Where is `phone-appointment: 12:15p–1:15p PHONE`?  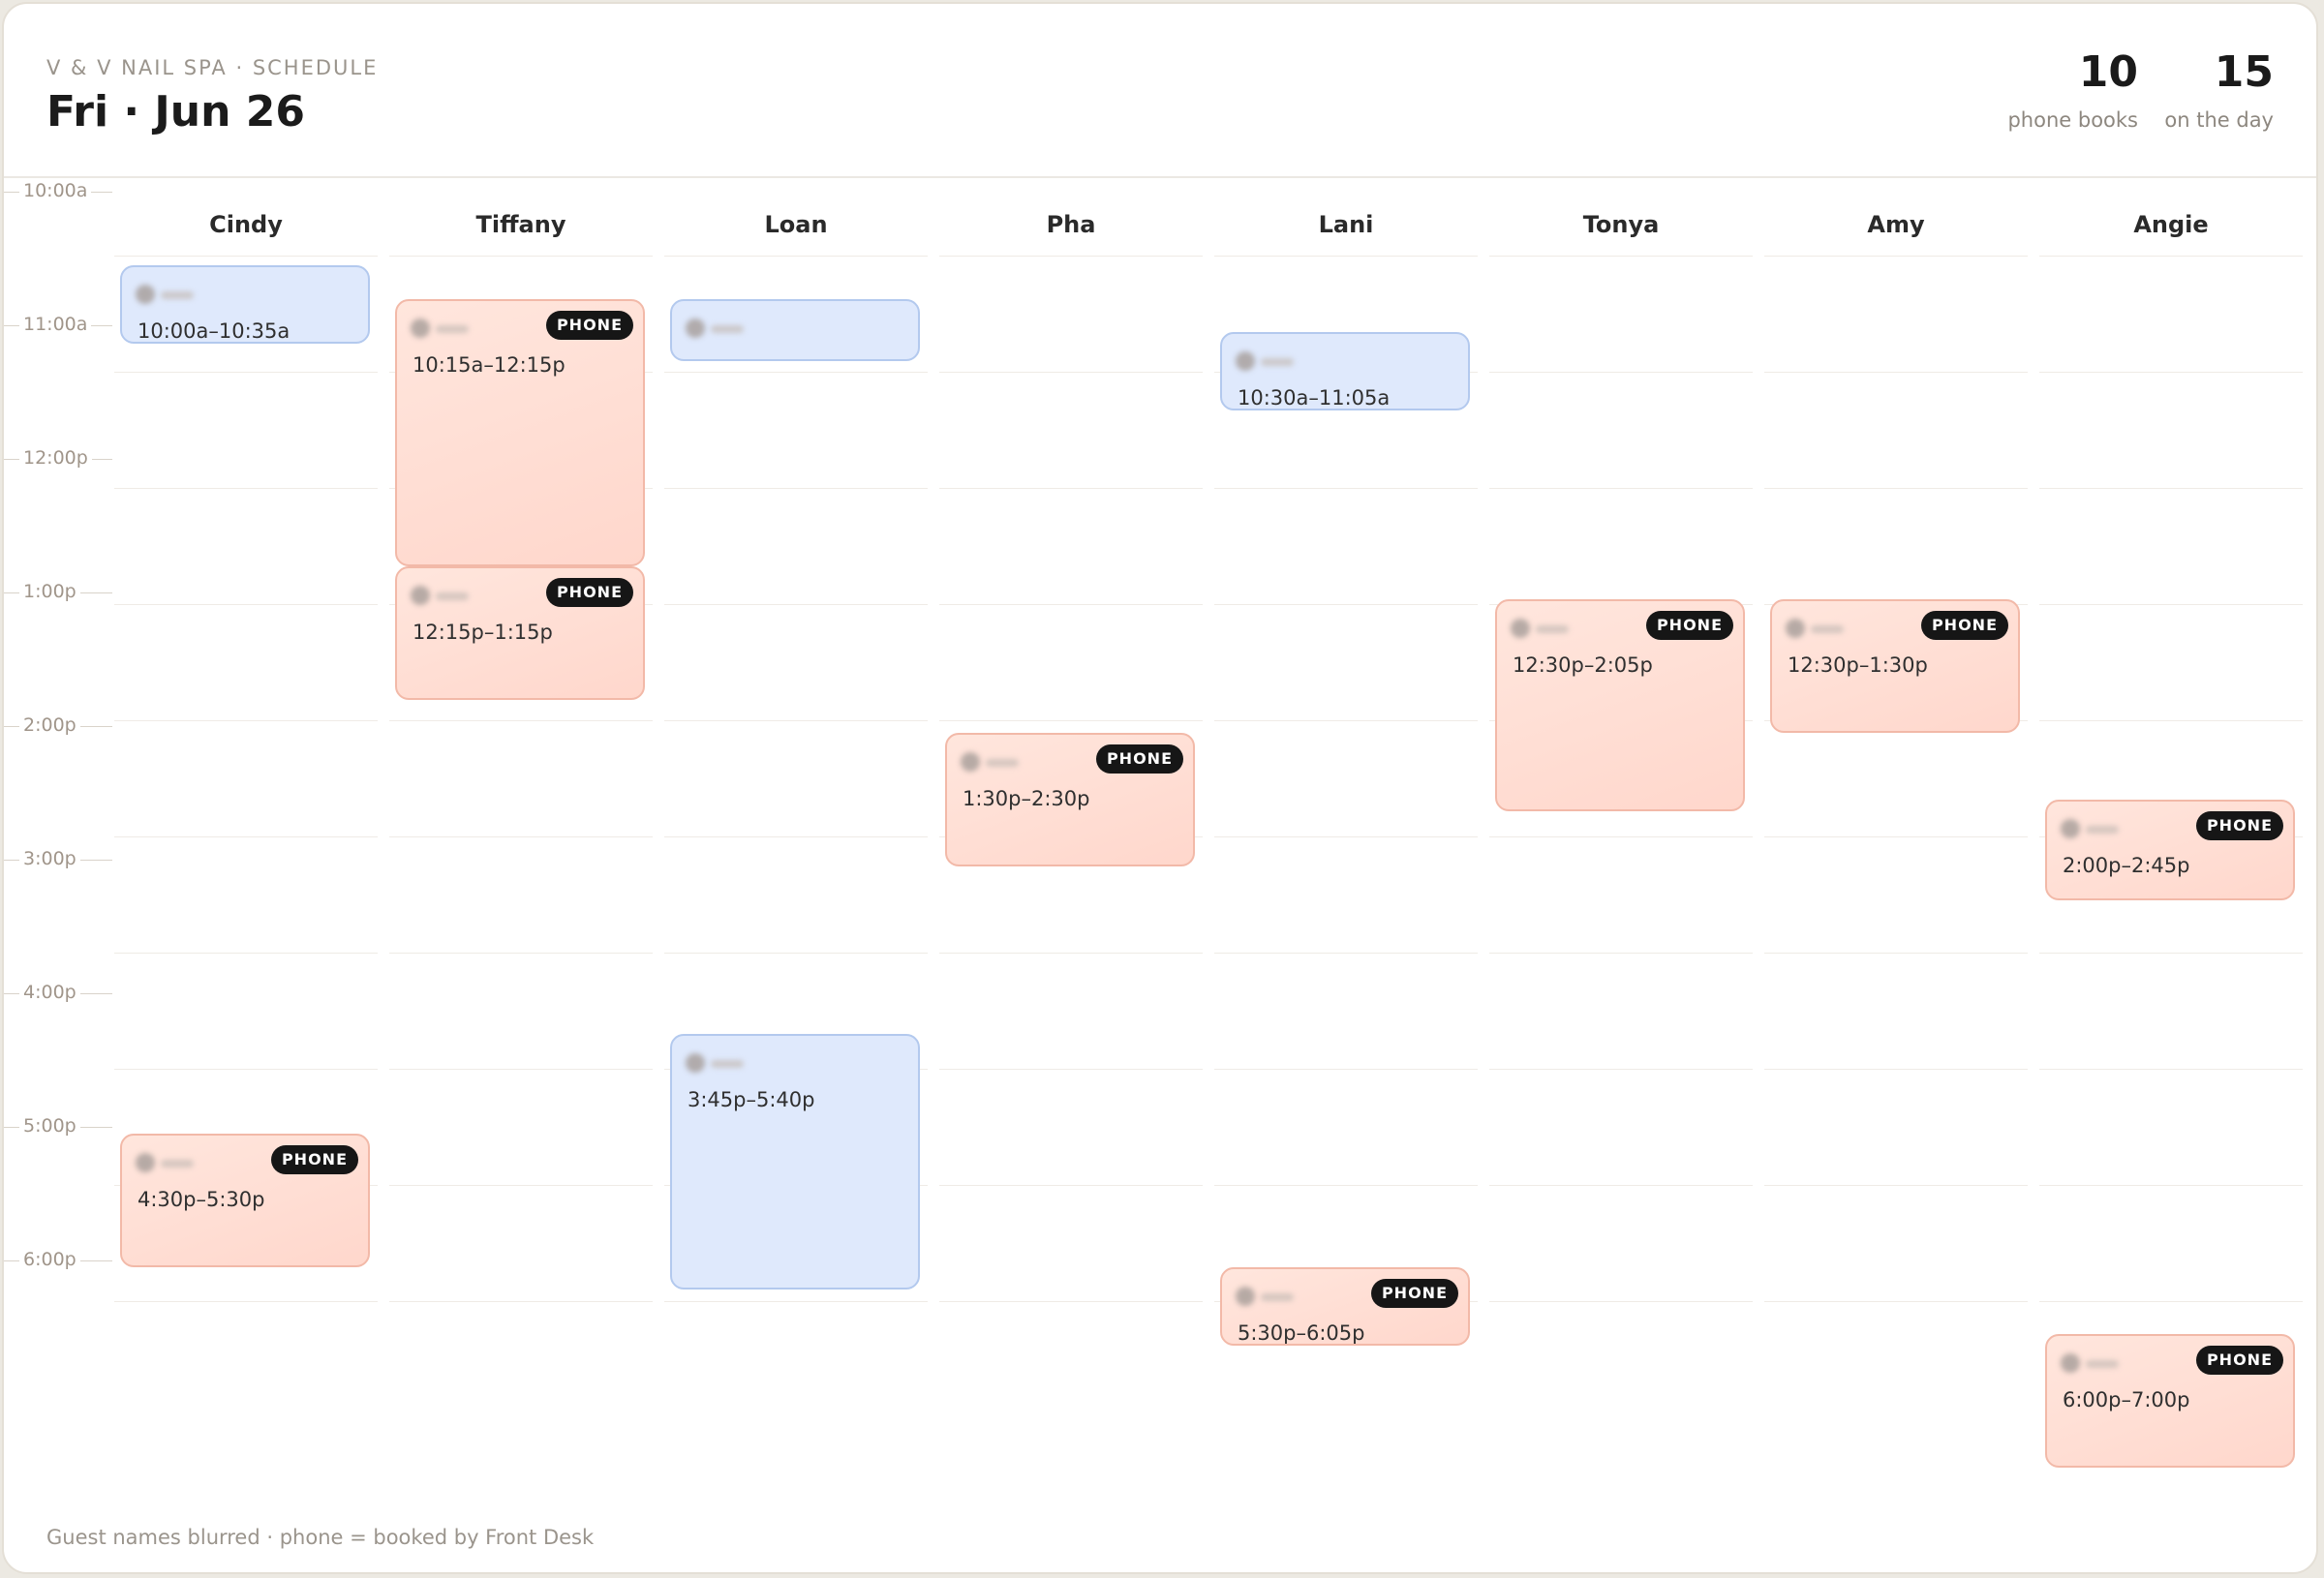 phone-appointment: 12:15p–1:15p PHONE is located at coordinates (520, 632).